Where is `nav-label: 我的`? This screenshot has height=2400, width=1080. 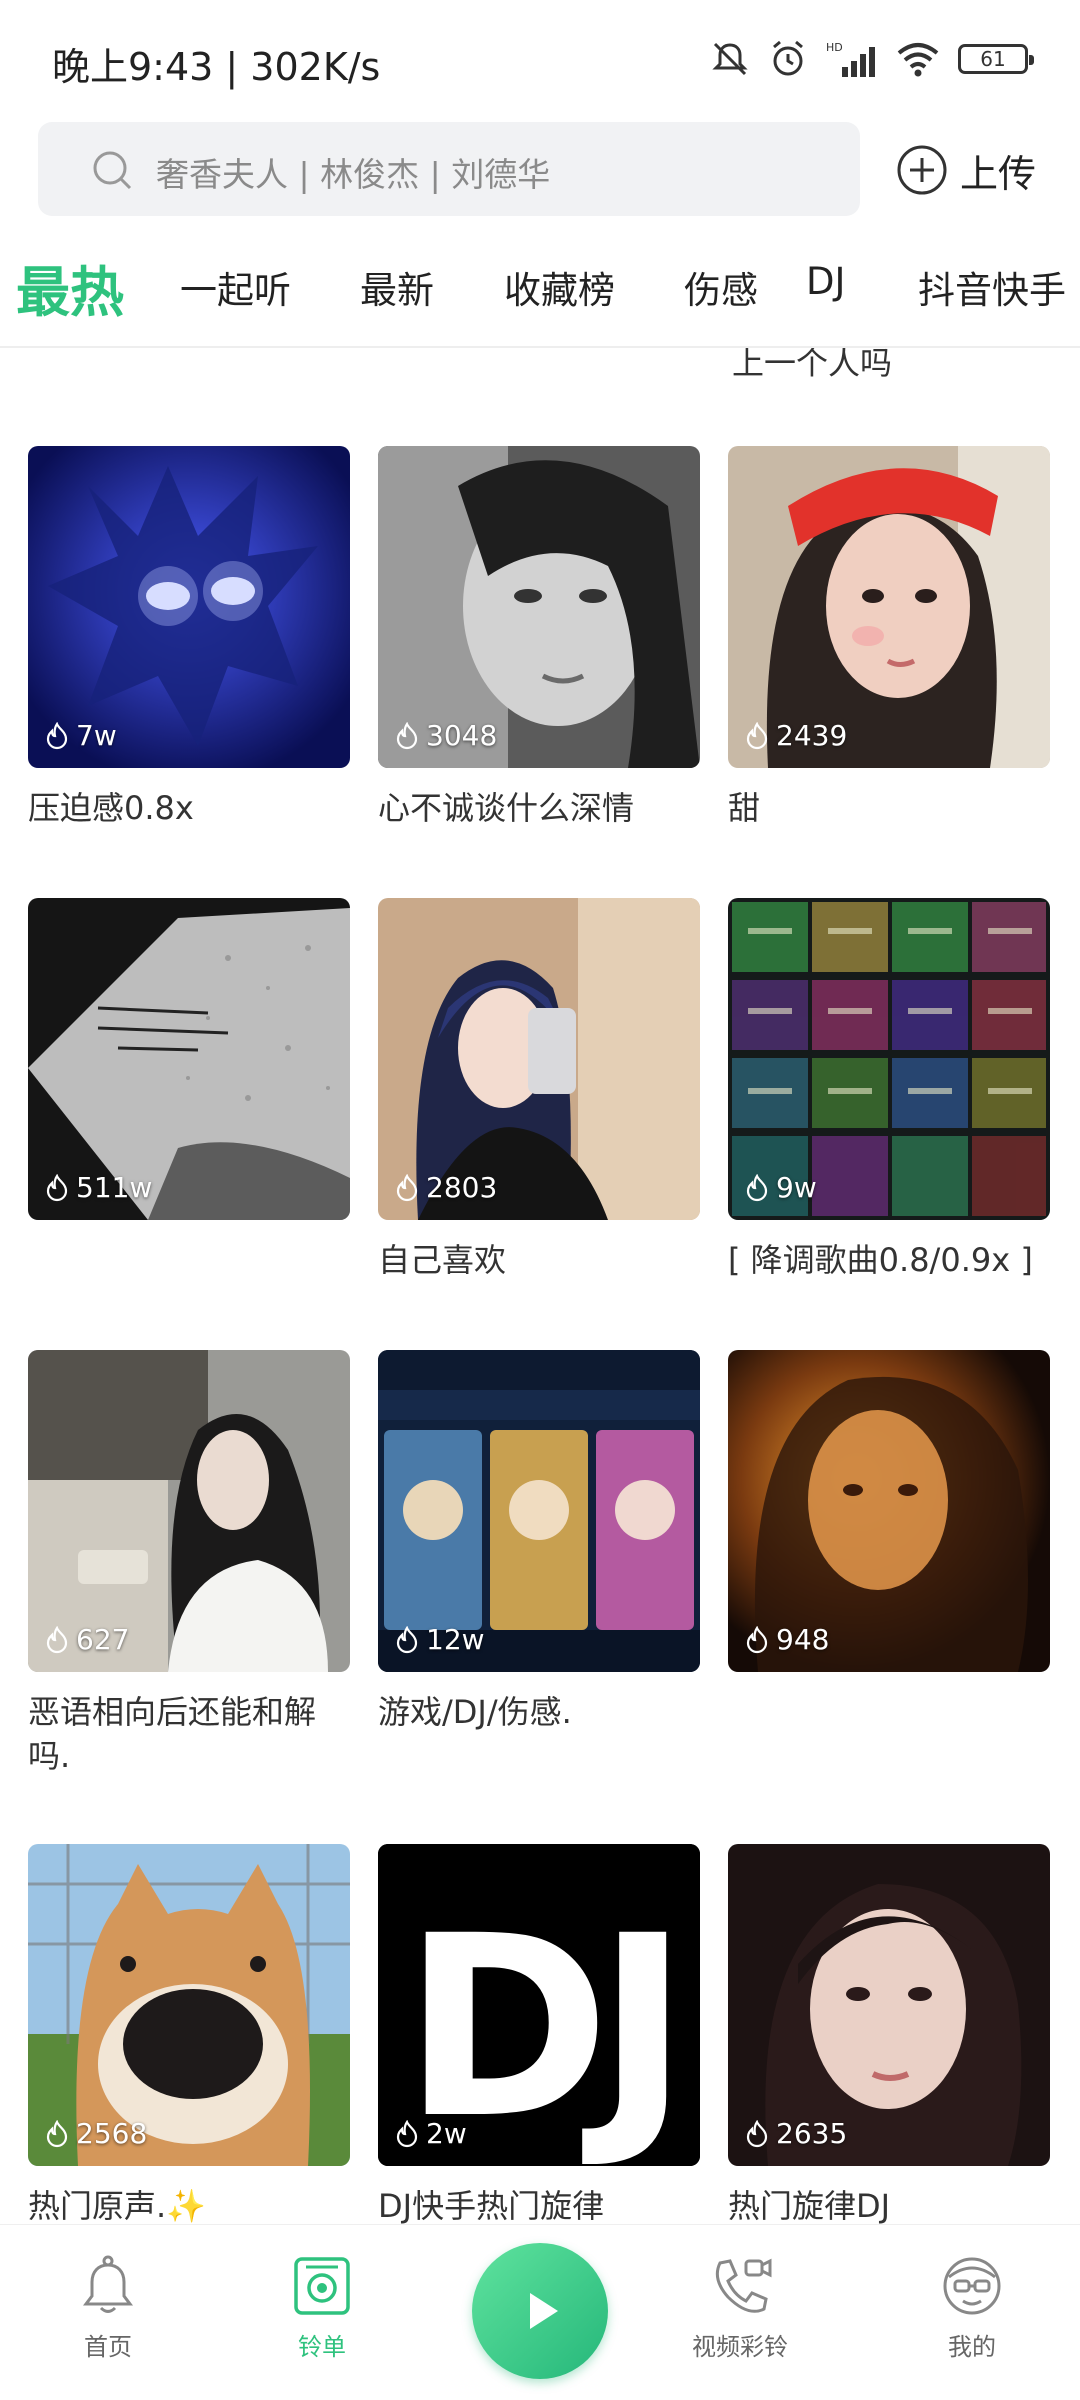 nav-label: 我的 is located at coordinates (972, 2347).